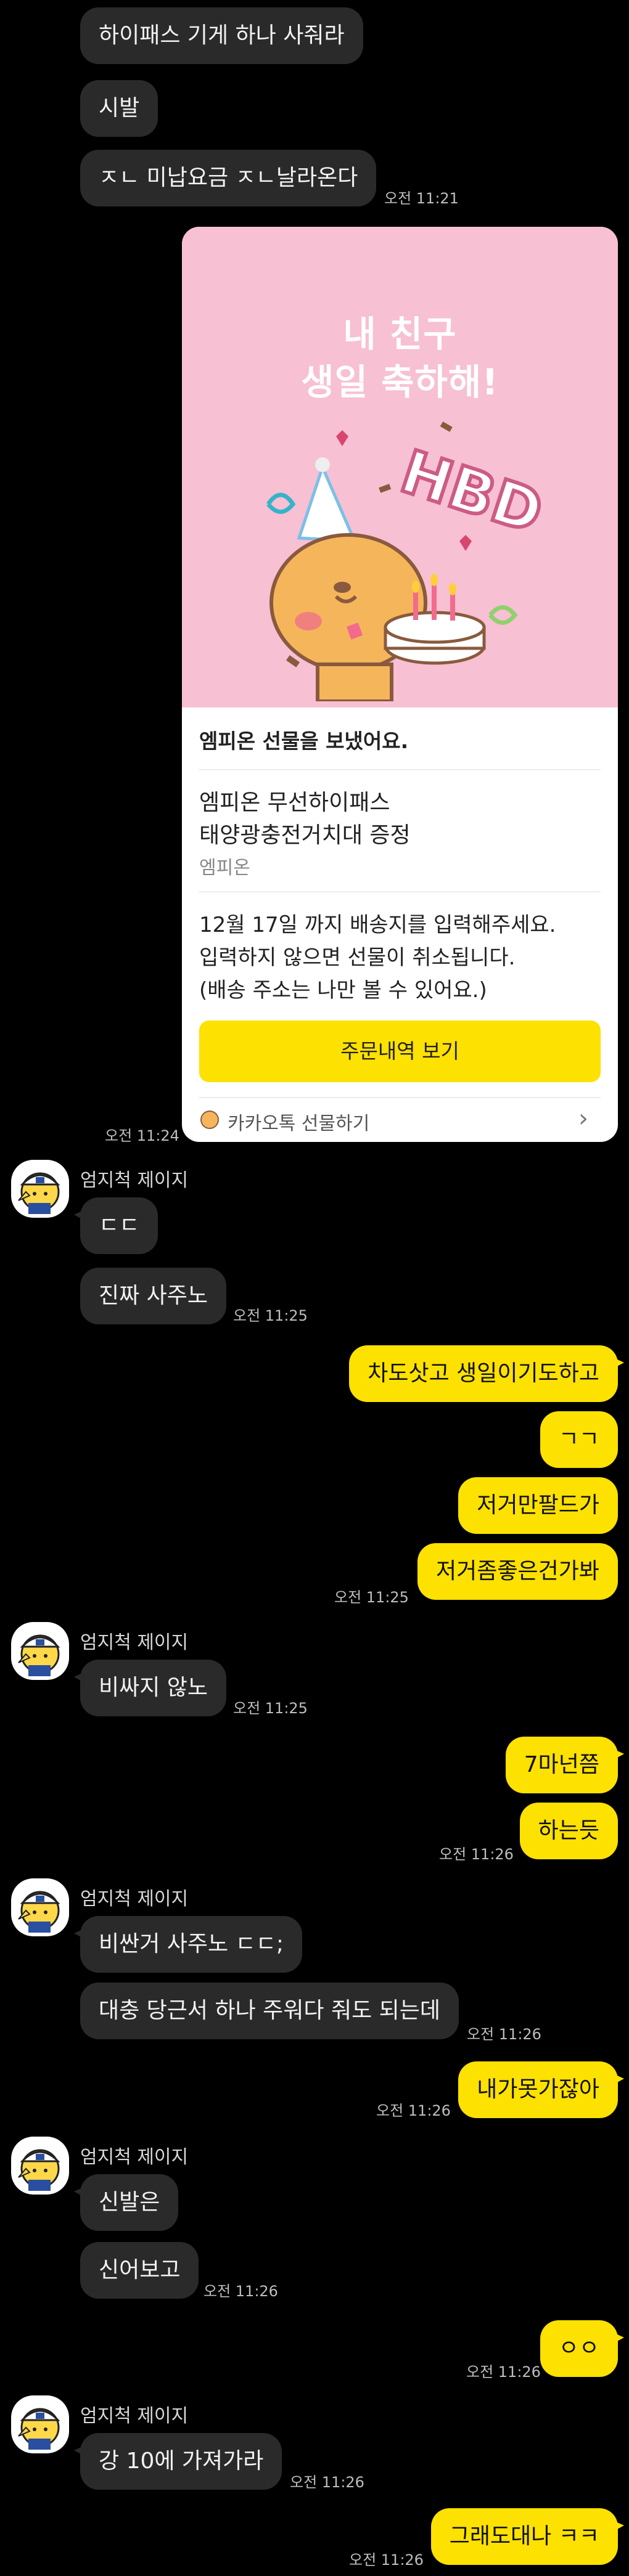 The width and height of the screenshot is (629, 2576). Describe the element at coordinates (583, 2348) in the screenshot. I see `message-bubble: ㅇㅇ` at that location.